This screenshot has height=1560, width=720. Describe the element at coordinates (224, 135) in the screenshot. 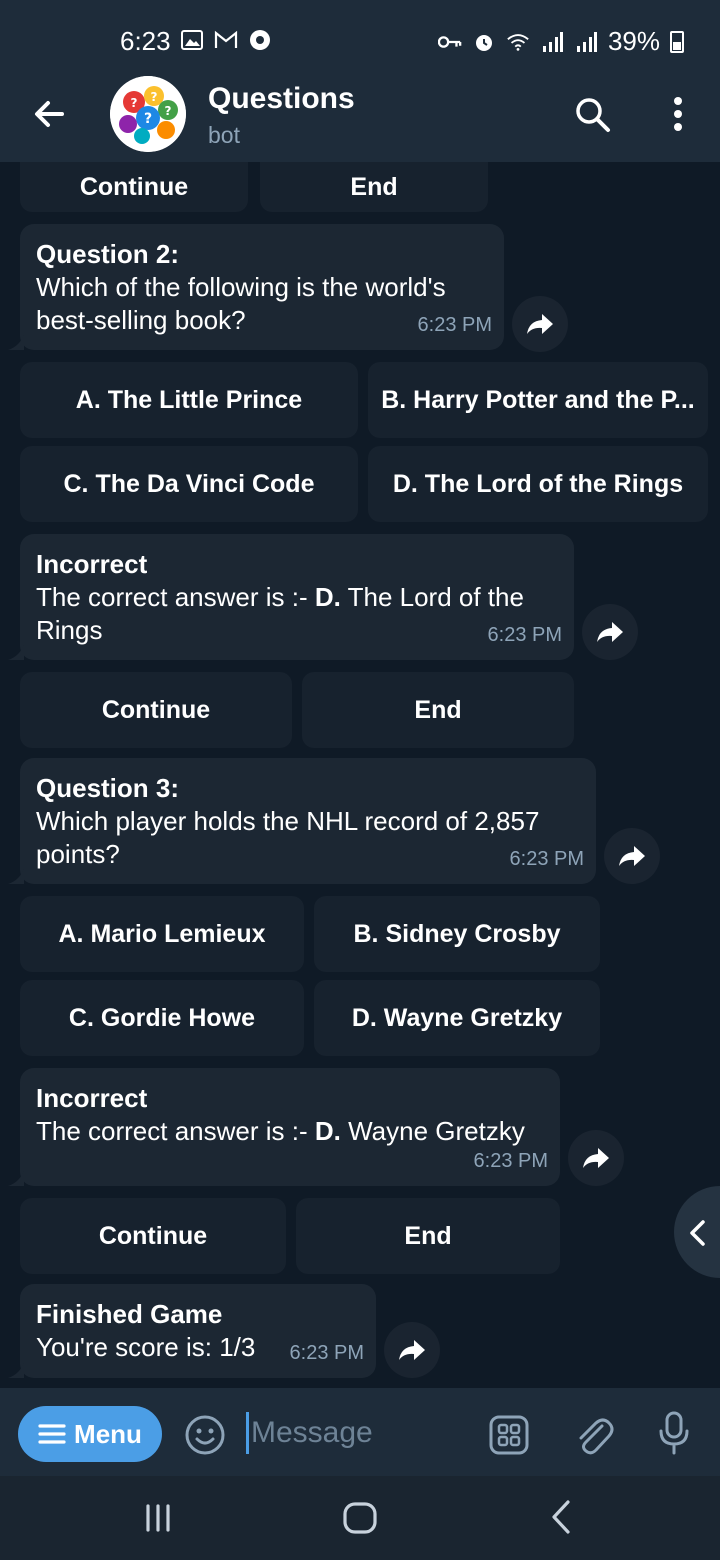

I see `chat-subtitle: bot` at that location.